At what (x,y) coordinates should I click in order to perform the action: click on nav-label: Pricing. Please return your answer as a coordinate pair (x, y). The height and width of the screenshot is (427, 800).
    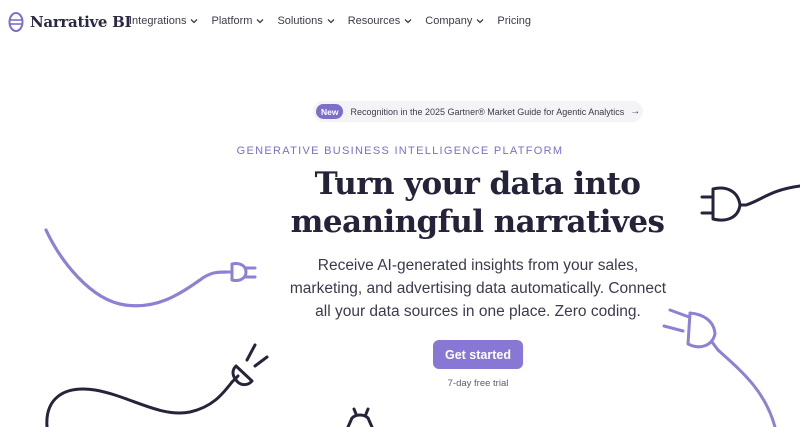
    Looking at the image, I should click on (514, 21).